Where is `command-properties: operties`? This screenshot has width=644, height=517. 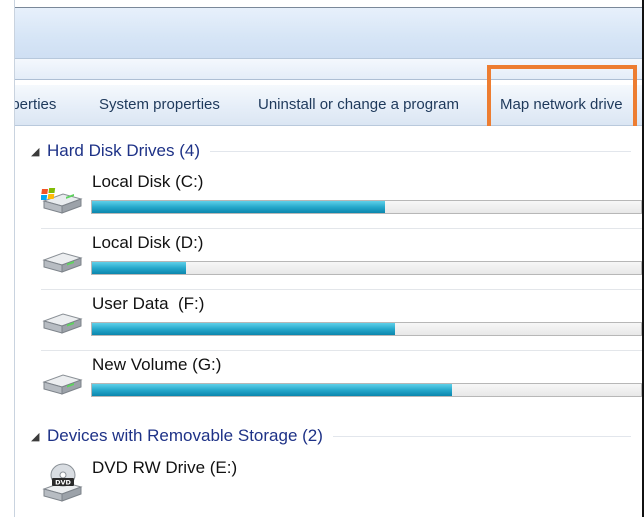
command-properties: operties is located at coordinates (35, 105).